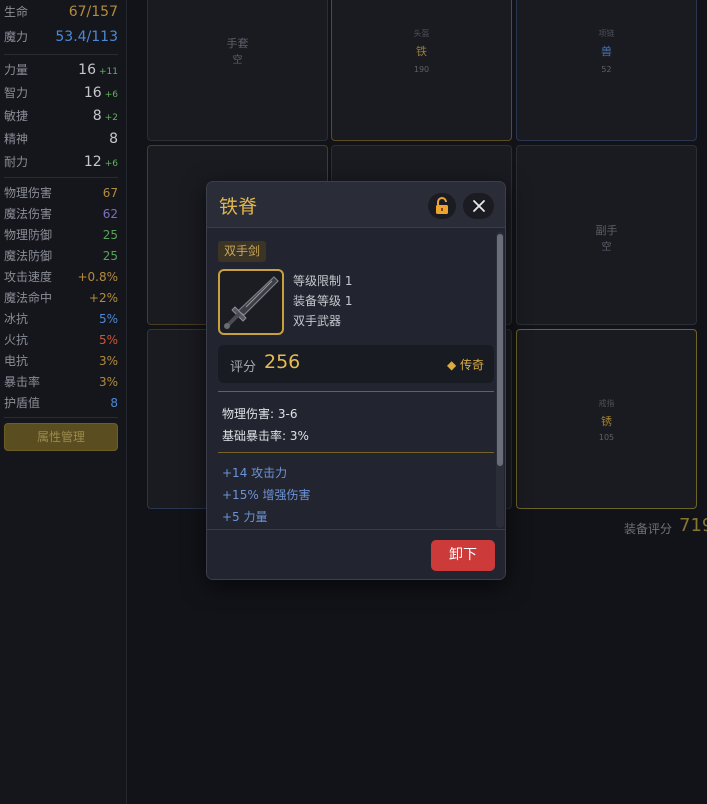 Image resolution: width=707 pixels, height=804 pixels. Describe the element at coordinates (323, 281) in the screenshot. I see `level-requirement: 等级限制 1` at that location.